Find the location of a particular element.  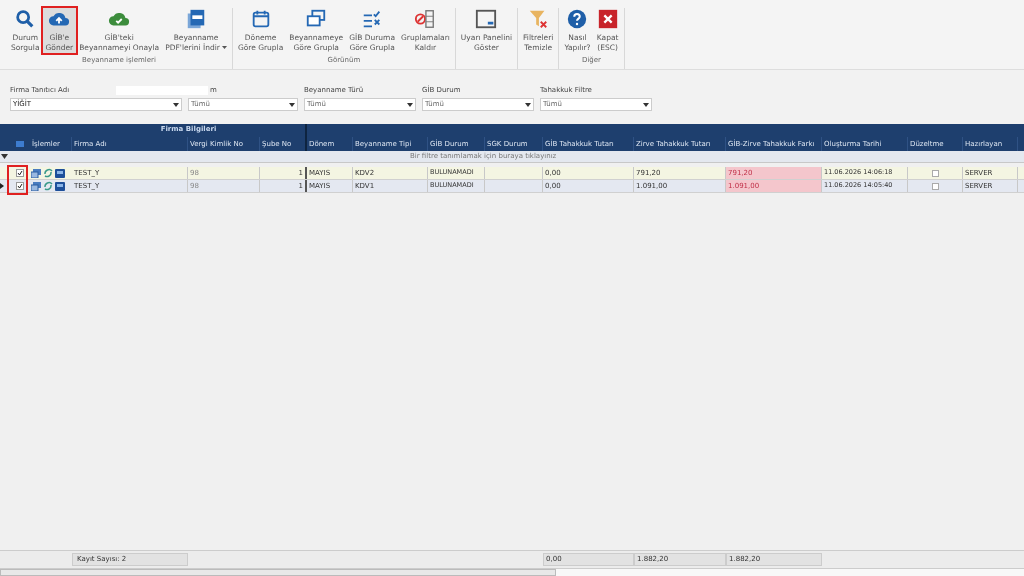

ungroup-icon is located at coordinates (425, 19).